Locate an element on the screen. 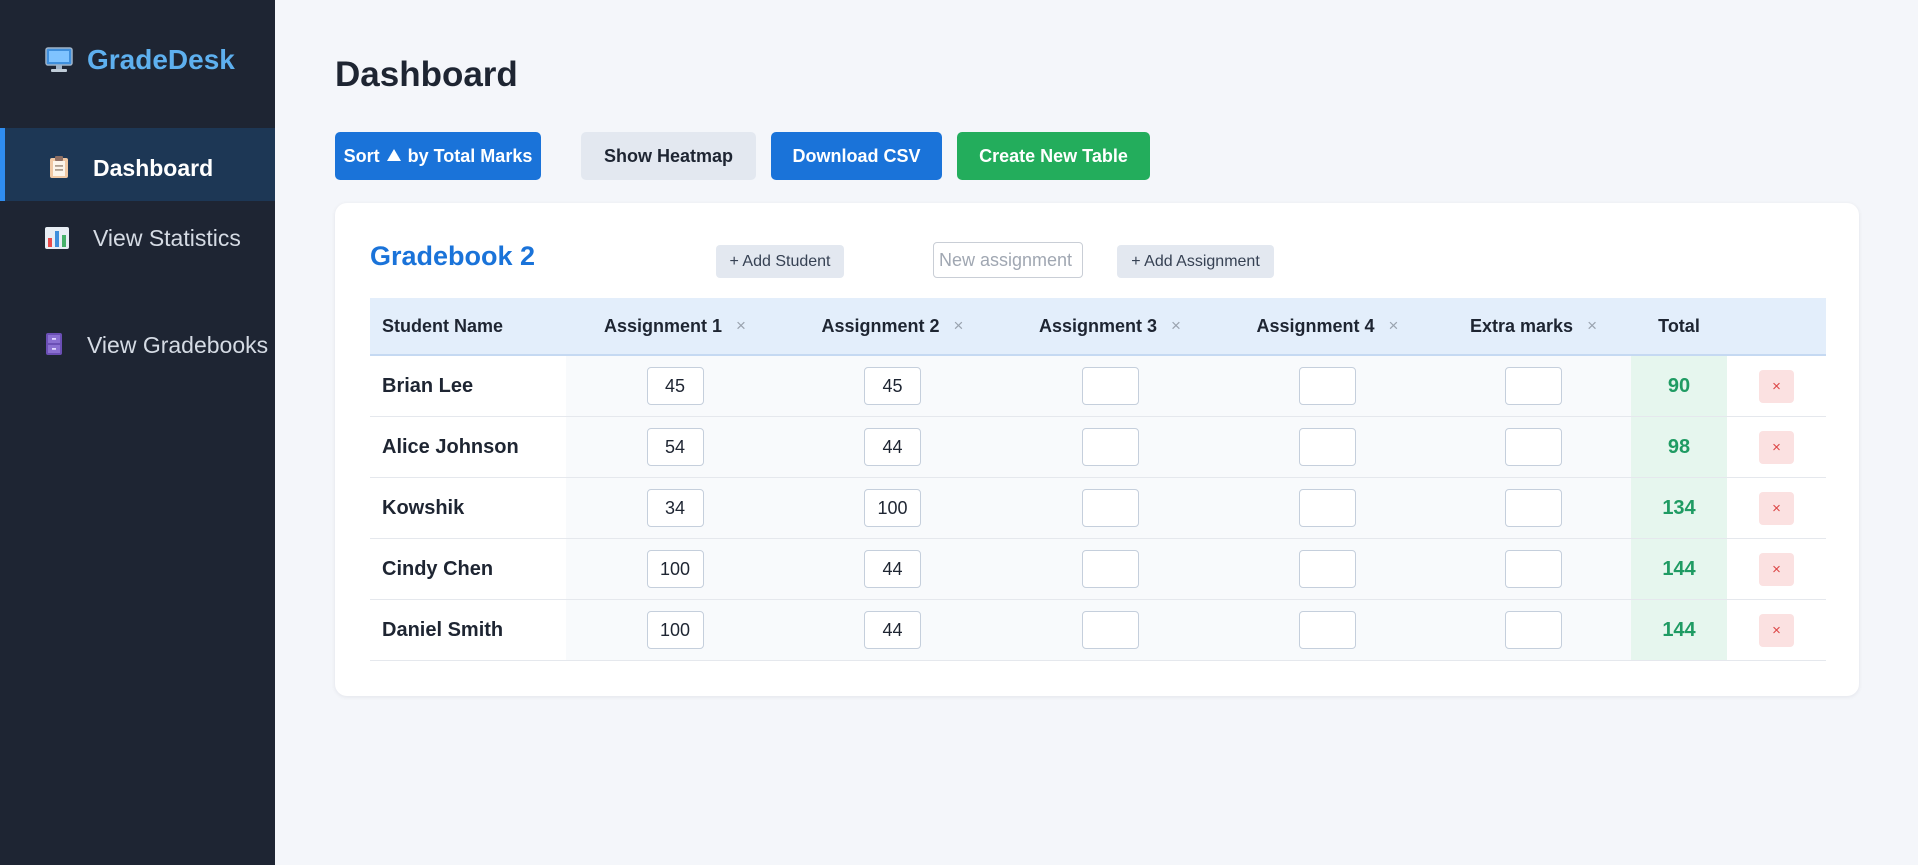 The height and width of the screenshot is (865, 1918). column-header-label: Extra marks is located at coordinates (1521, 325).